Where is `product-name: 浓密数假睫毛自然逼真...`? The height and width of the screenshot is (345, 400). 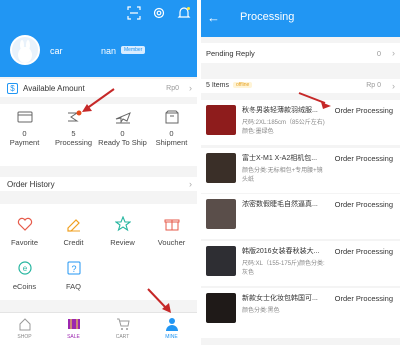 product-name: 浓密数假睫毛自然逼真... is located at coordinates (280, 204).